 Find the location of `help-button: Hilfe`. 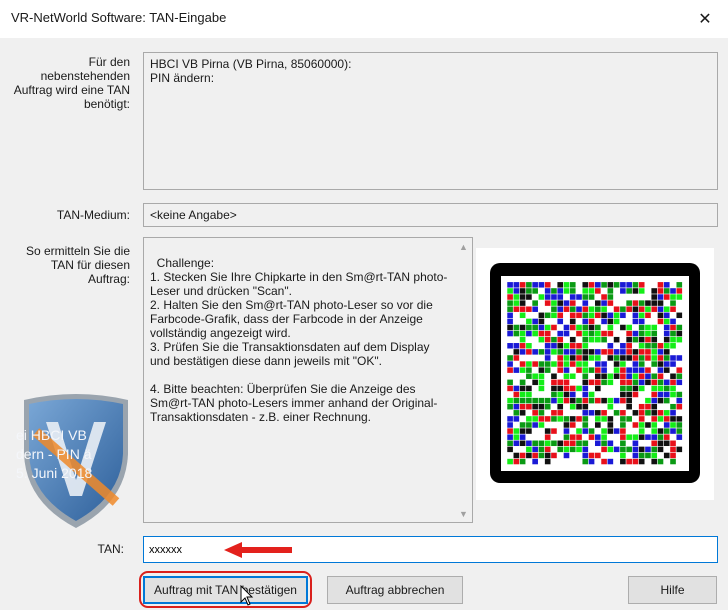

help-button: Hilfe is located at coordinates (672, 590).